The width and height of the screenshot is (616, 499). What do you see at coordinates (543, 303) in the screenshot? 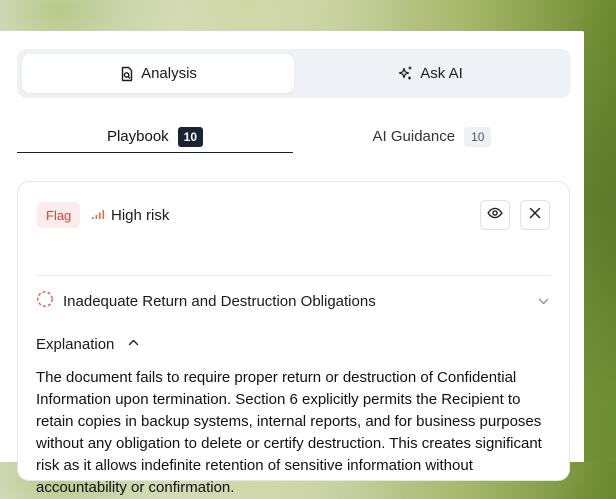
I see `chevron-down-icon` at bounding box center [543, 303].